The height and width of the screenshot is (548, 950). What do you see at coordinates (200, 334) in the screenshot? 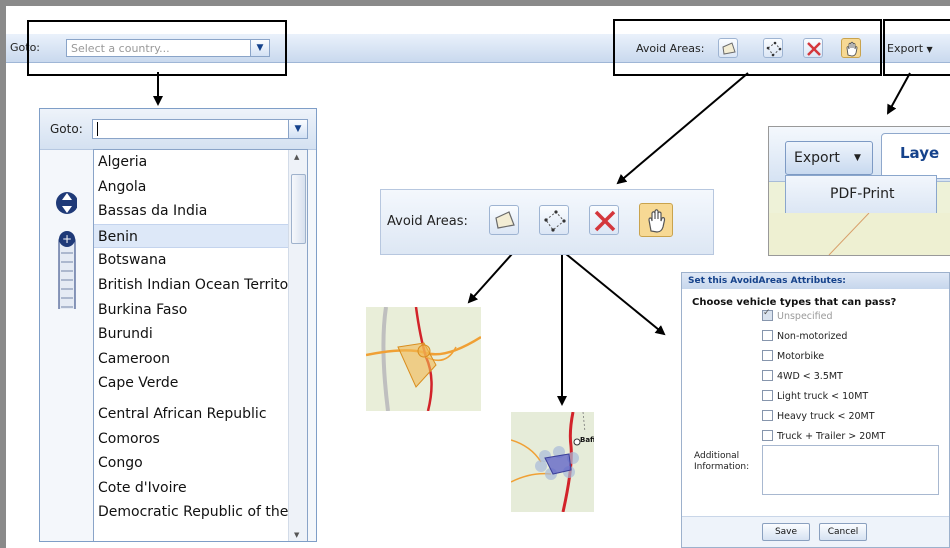
I see `country-list-item: Burundi` at bounding box center [200, 334].